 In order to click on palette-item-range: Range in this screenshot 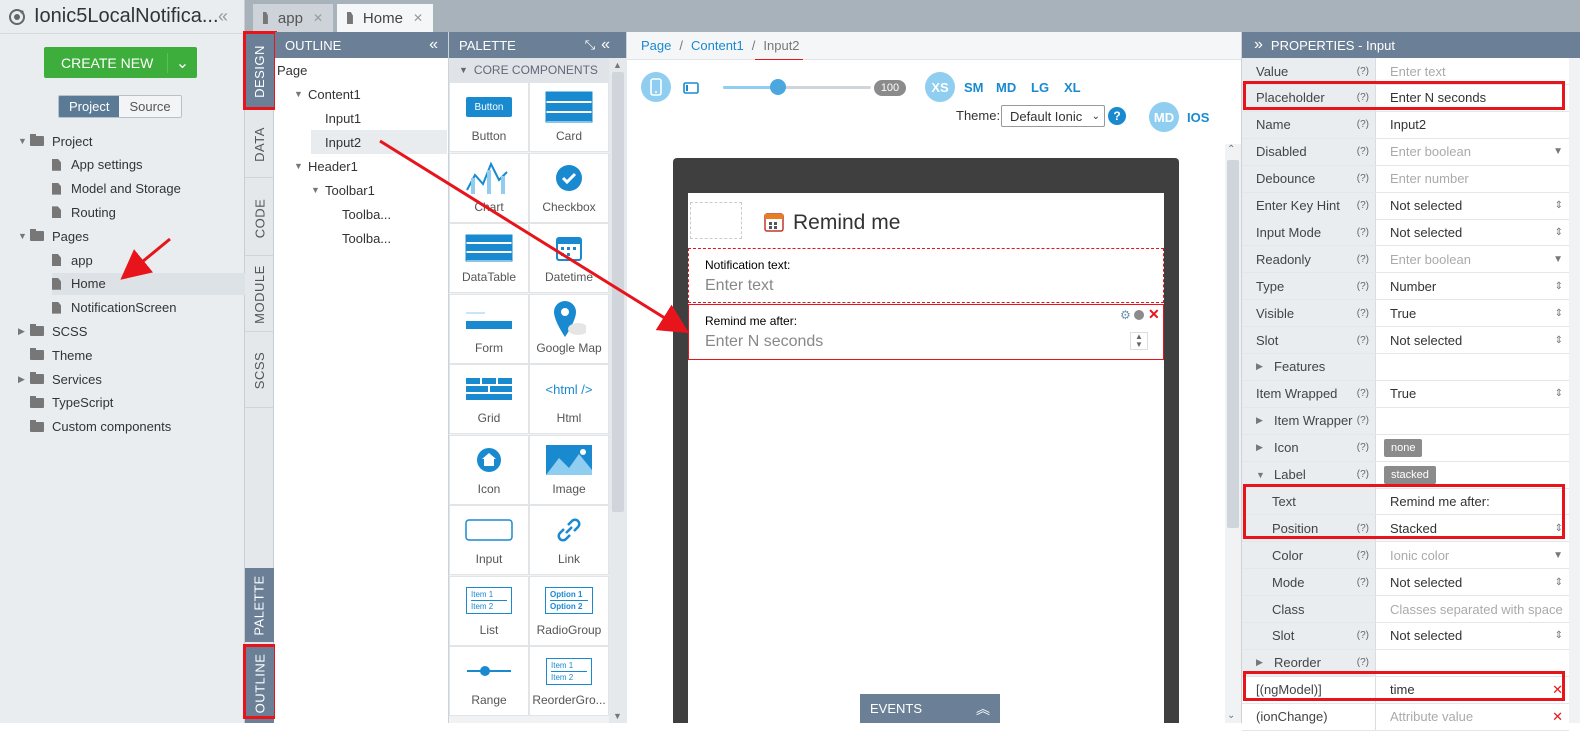, I will do `click(489, 681)`.